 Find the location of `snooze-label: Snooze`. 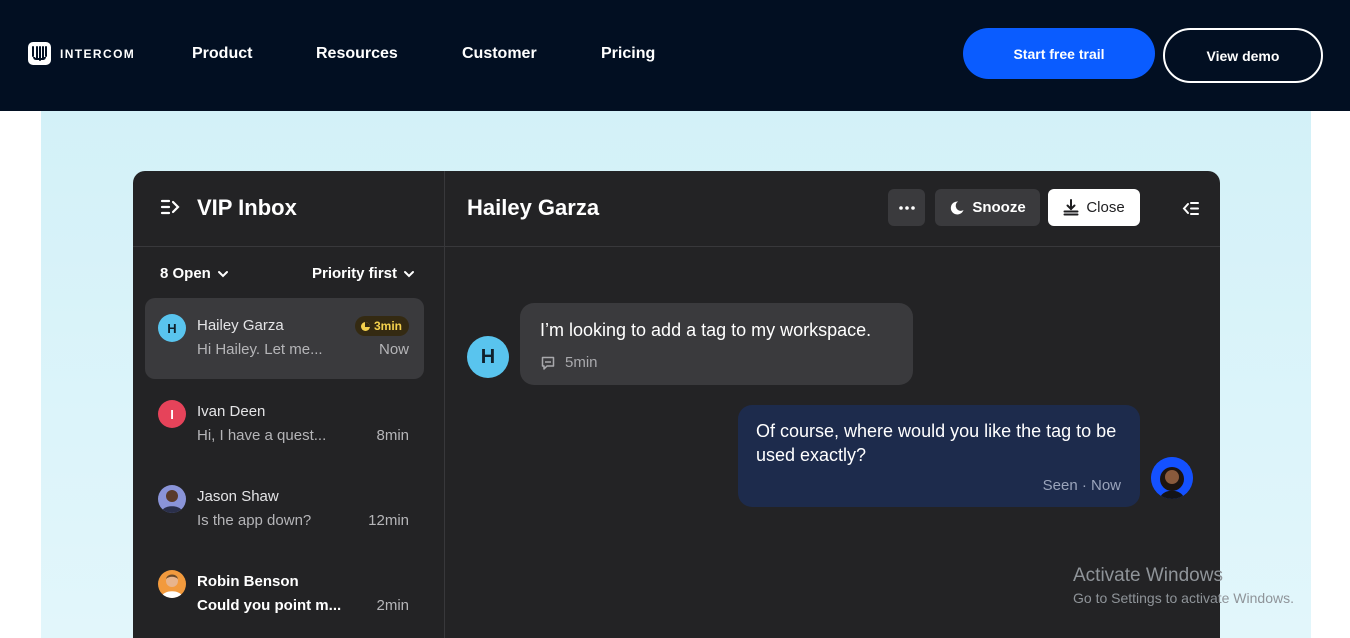

snooze-label: Snooze is located at coordinates (999, 207).